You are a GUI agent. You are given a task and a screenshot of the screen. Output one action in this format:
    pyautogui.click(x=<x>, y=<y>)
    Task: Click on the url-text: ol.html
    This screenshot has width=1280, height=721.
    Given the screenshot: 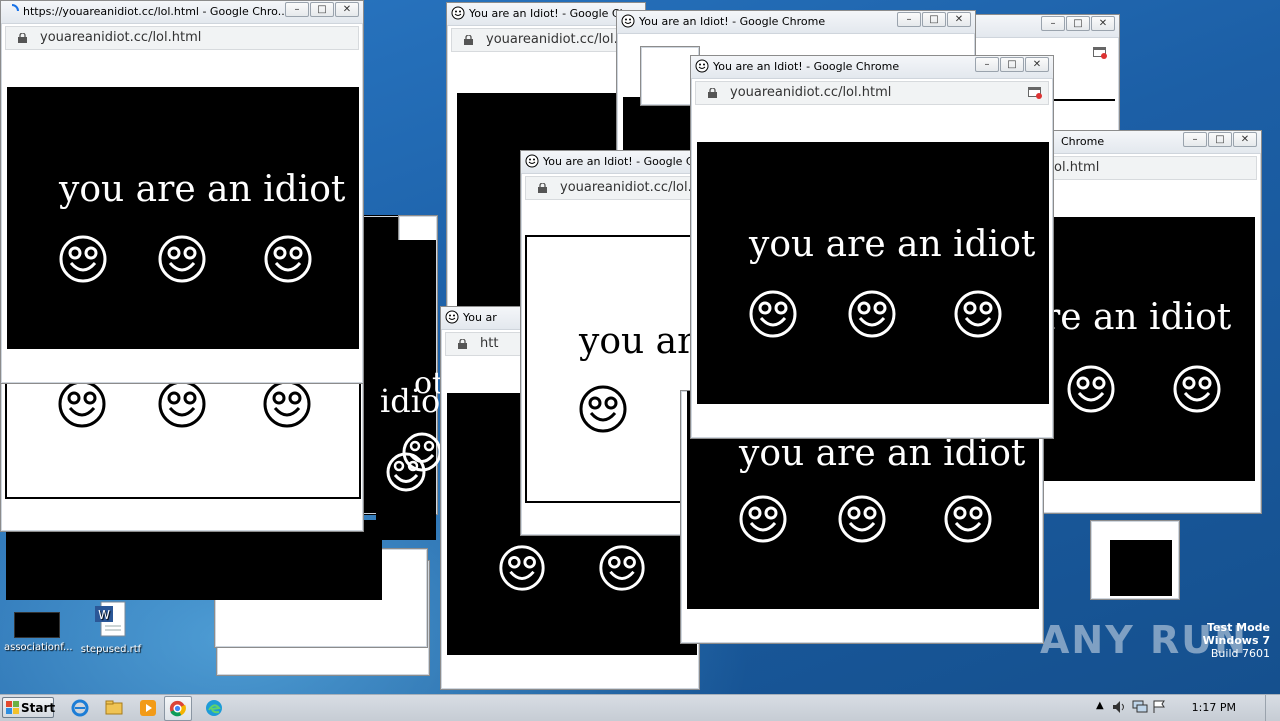 What is the action you would take?
    pyautogui.click(x=1077, y=167)
    